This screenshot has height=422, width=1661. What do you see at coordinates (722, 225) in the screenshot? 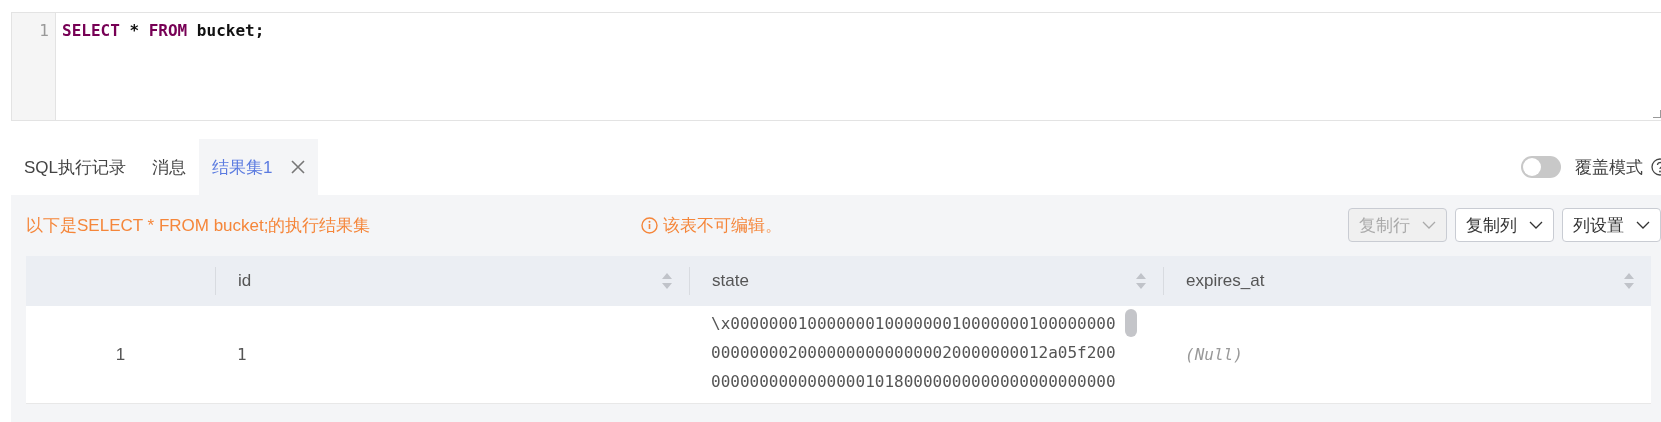
I see `notice-text: 该表不可编辑。` at bounding box center [722, 225].